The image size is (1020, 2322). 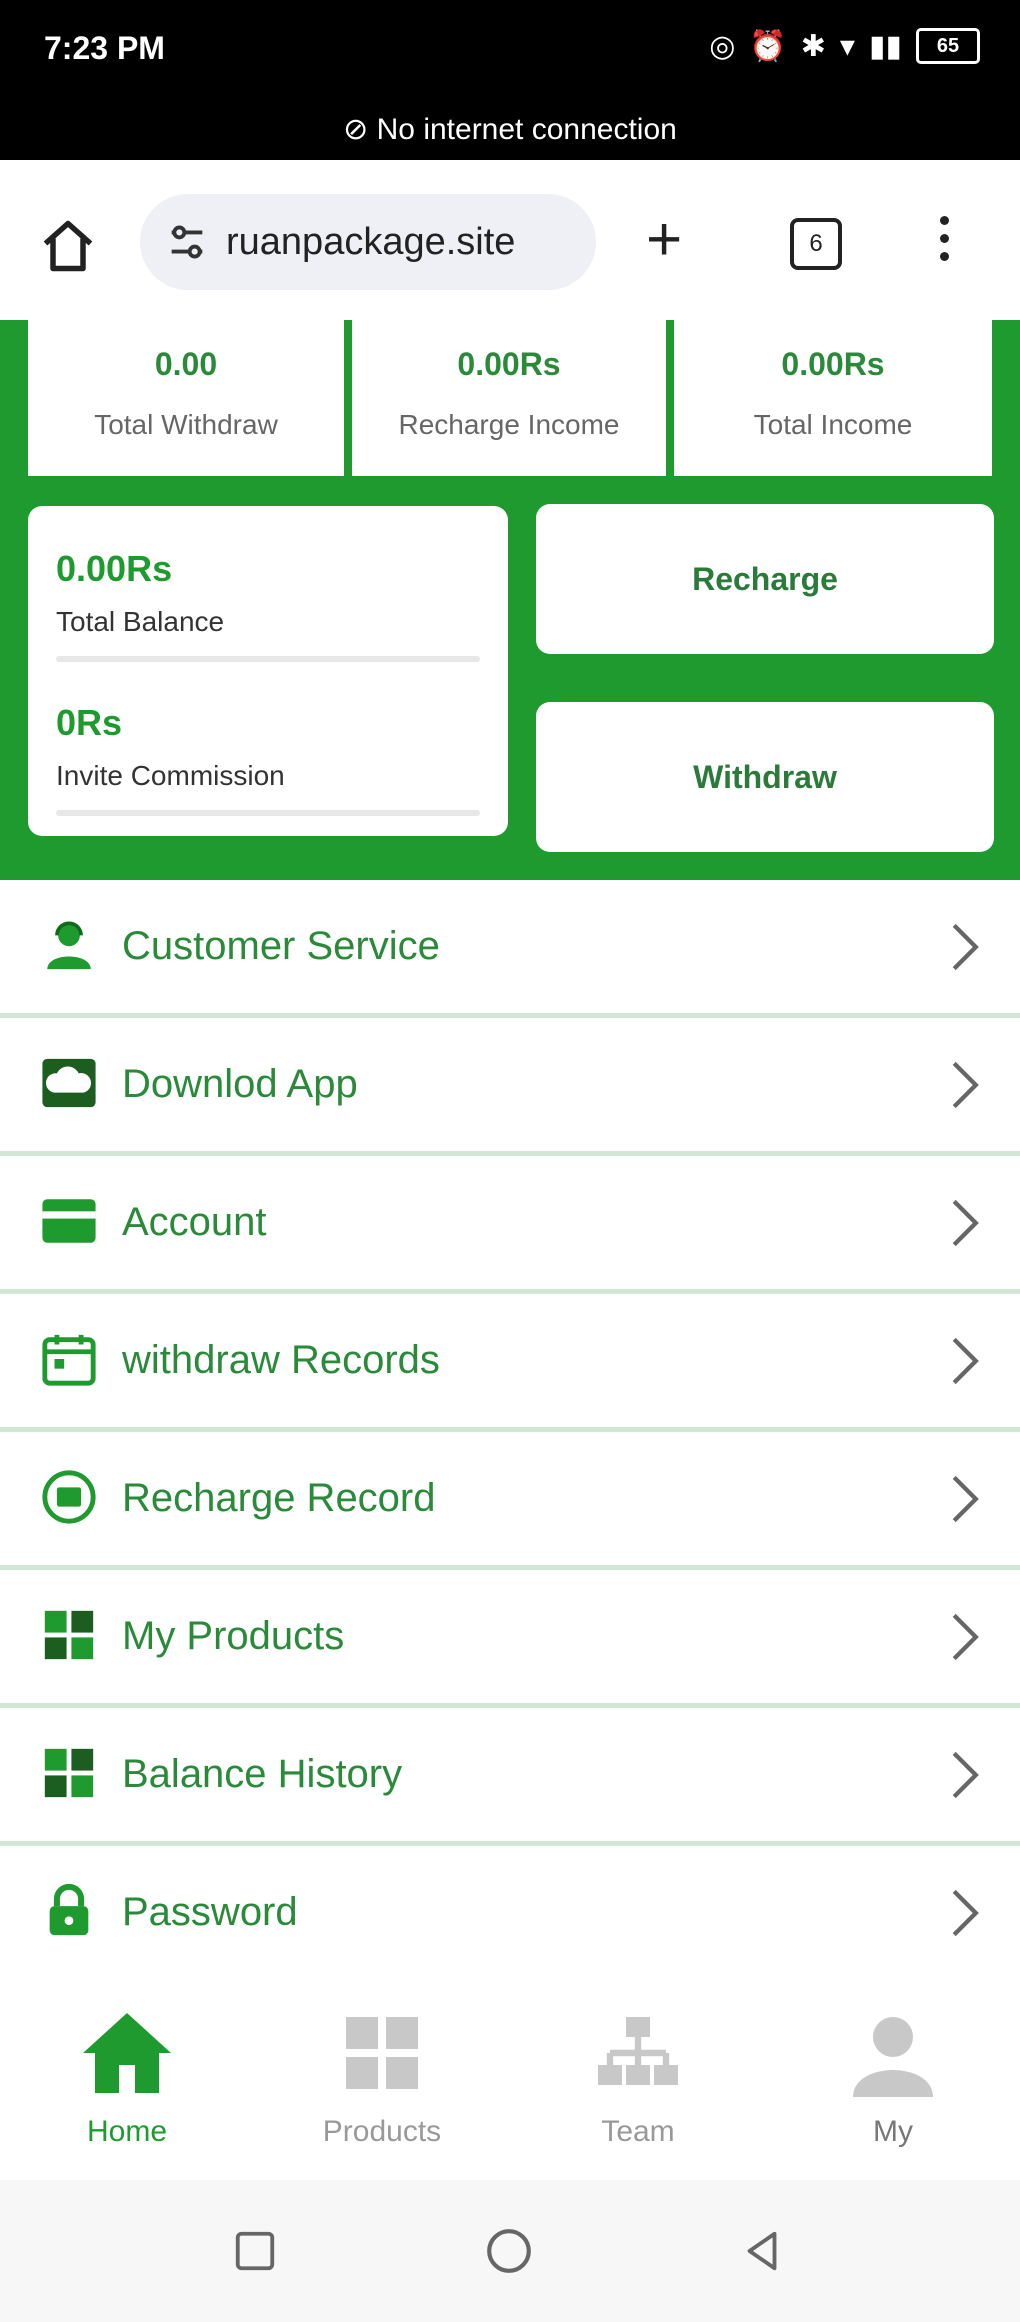 I want to click on user-icon, so click(x=893, y=2057).